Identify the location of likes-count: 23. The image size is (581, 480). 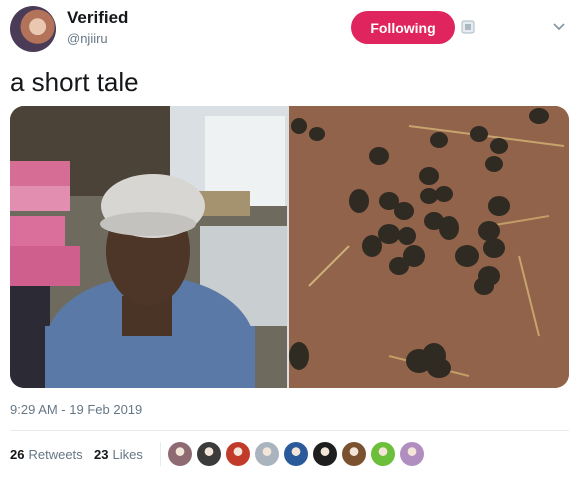
(101, 454).